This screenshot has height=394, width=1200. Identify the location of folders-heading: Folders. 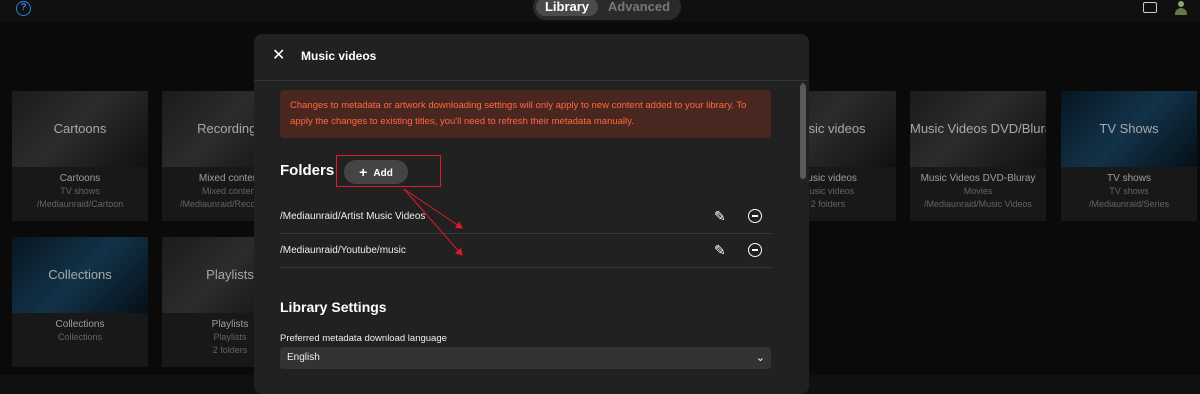
(307, 170).